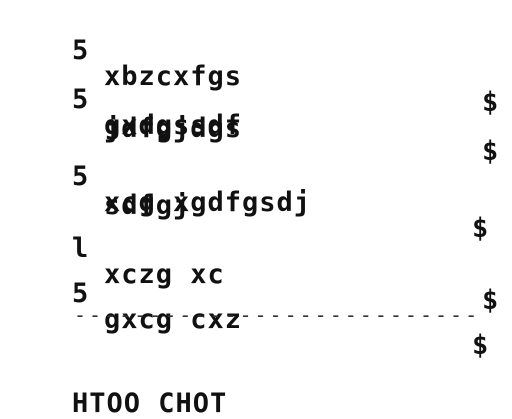 This screenshot has width=512, height=419. Describe the element at coordinates (173, 128) in the screenshot. I see `item-name-continued: jdfgjdgs` at that location.